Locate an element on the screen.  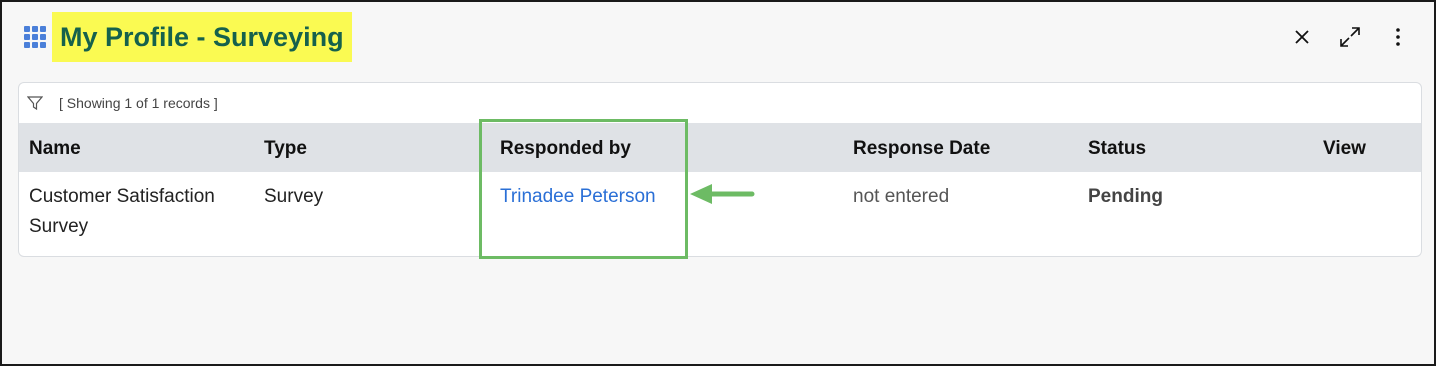
expand-icon is located at coordinates (1350, 37).